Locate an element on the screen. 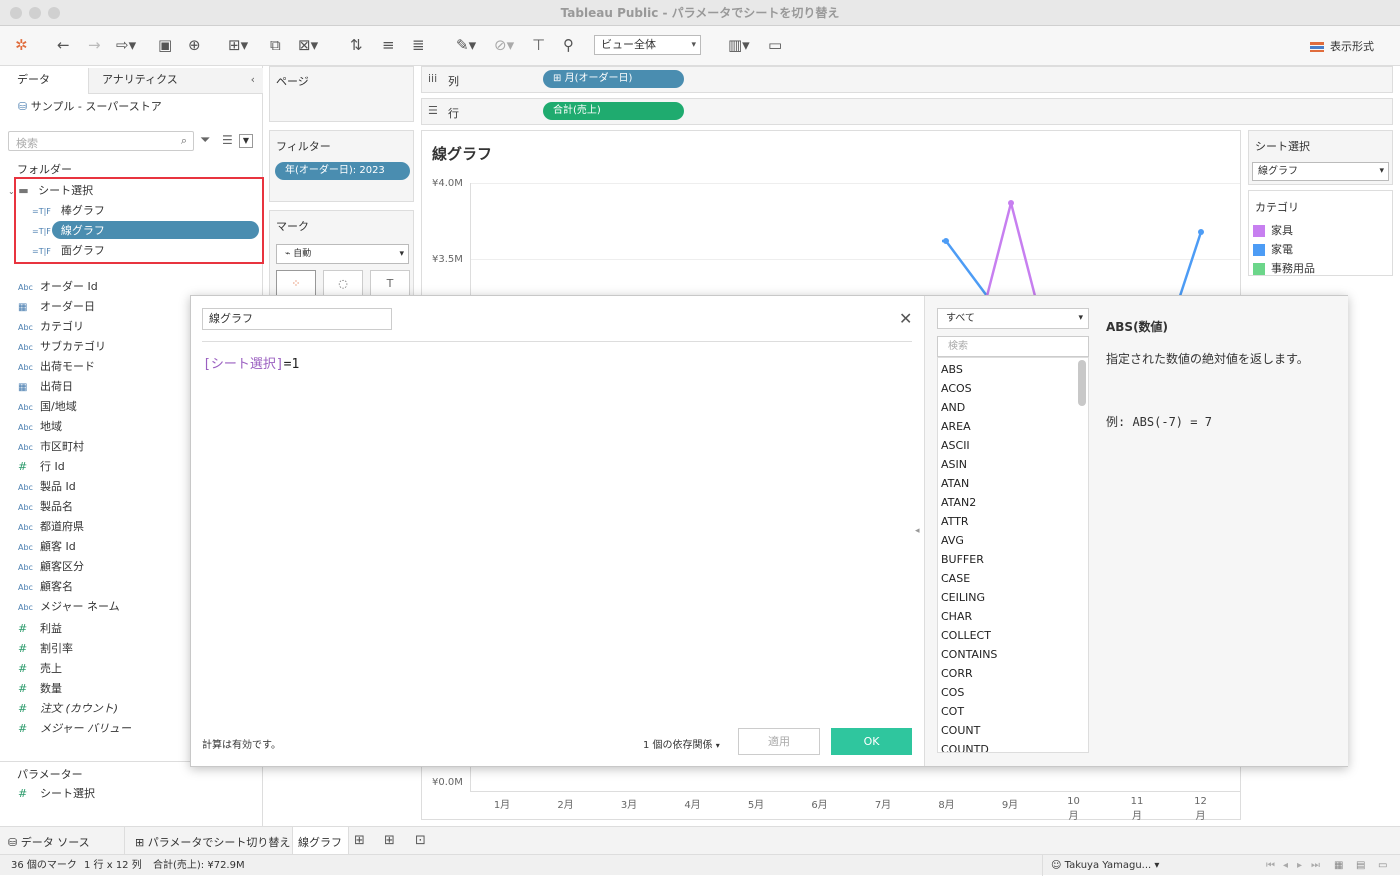 This screenshot has width=1400, height=876. dimension-field: Abc サブカテゴリ is located at coordinates (62, 347).